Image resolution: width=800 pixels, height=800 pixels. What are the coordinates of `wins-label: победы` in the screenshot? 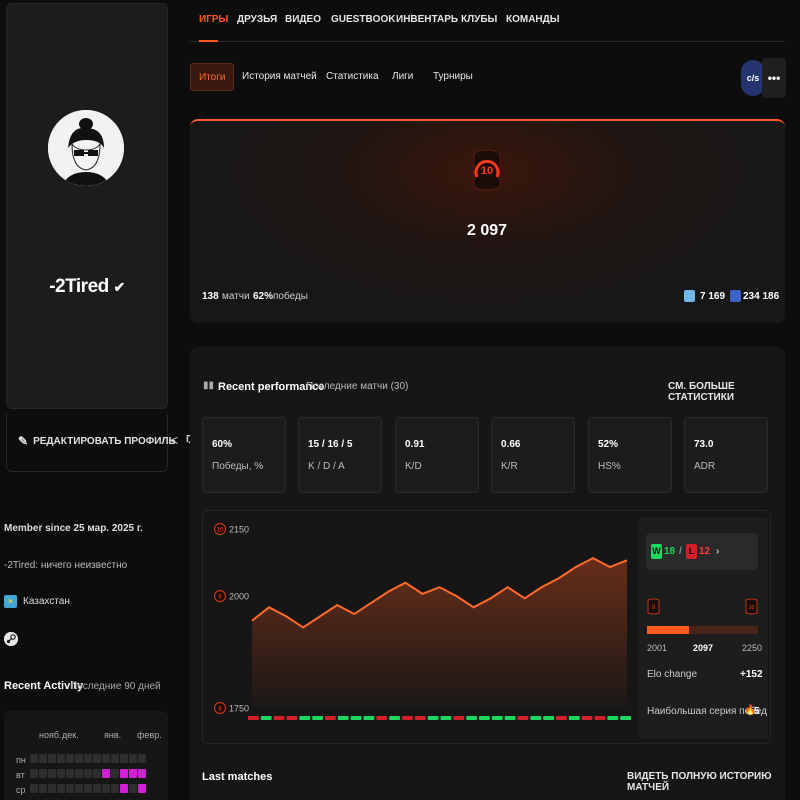 It's located at (290, 296).